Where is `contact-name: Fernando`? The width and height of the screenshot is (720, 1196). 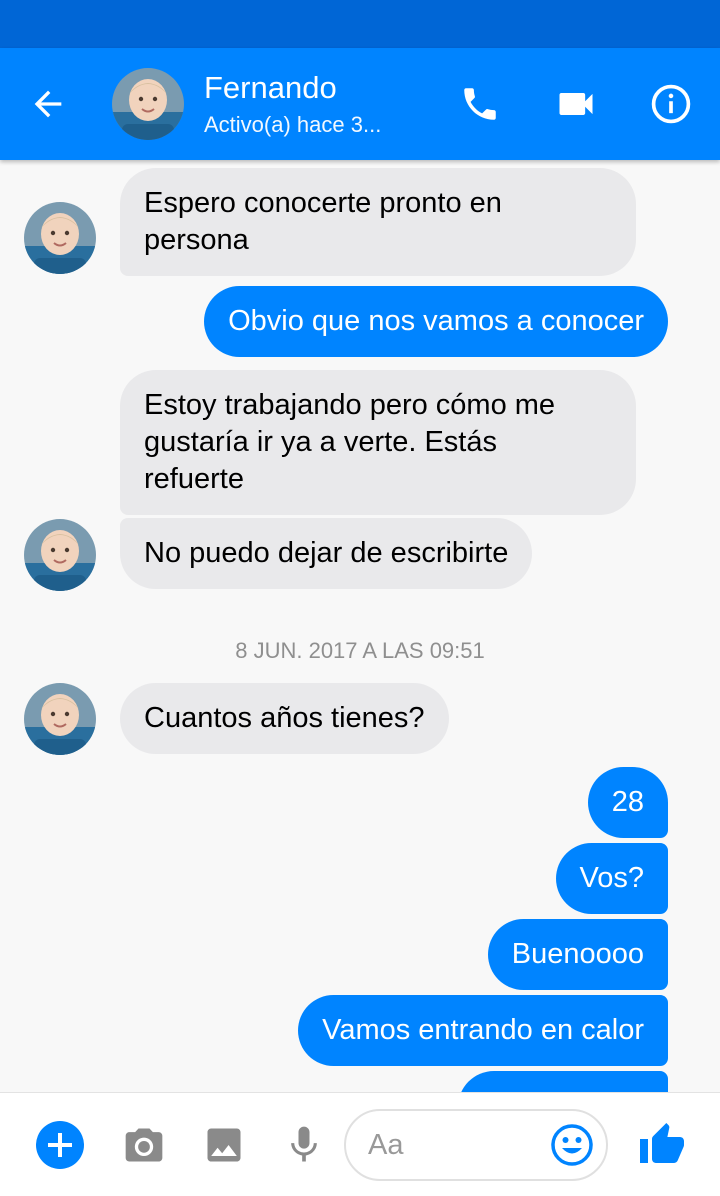
contact-name: Fernando is located at coordinates (270, 88).